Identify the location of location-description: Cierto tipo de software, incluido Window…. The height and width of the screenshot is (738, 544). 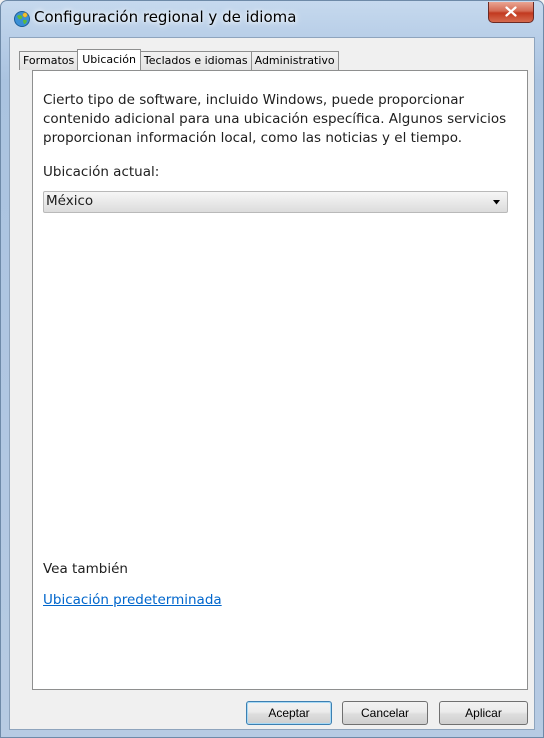
(275, 119).